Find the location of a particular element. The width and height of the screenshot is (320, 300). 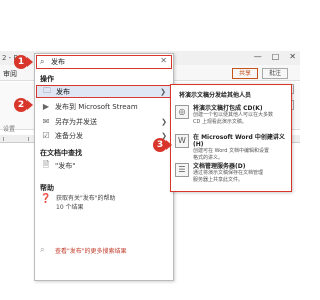

document-management-server-item: ☰ 文档管理服务器(D) 通过将演示文稿保存在文档管理 服务器上共享此文件。 is located at coordinates (232, 172).